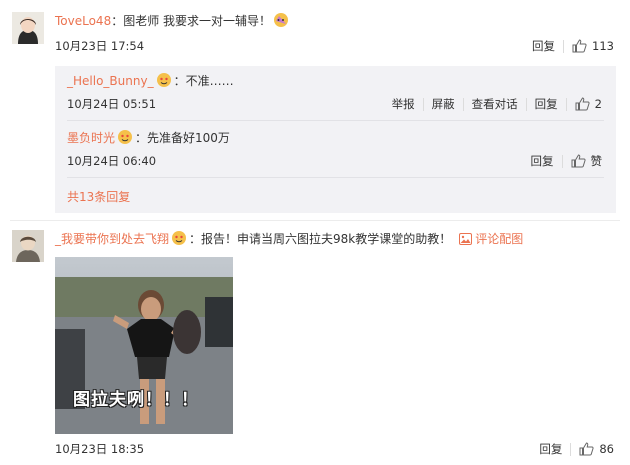  What do you see at coordinates (596, 449) in the screenshot?
I see `like-button: 86` at bounding box center [596, 449].